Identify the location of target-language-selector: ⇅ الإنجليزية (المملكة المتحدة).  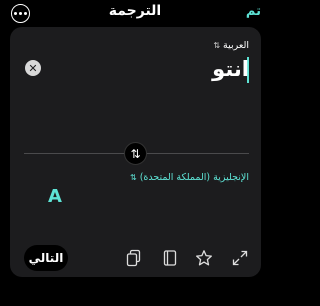
(189, 177).